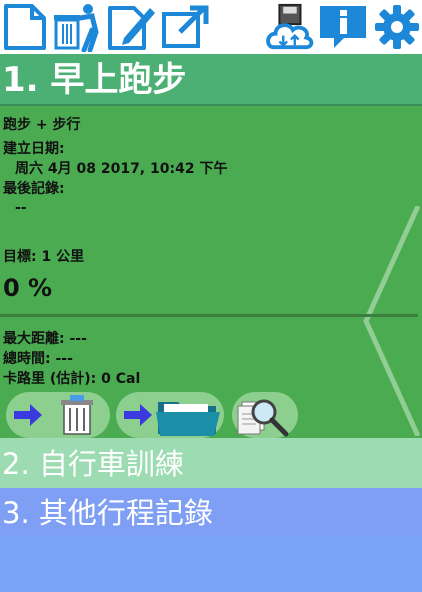 Image resolution: width=422 pixels, height=592 pixels. What do you see at coordinates (42, 125) in the screenshot?
I see `activity-type: 跑步 + 步行` at bounding box center [42, 125].